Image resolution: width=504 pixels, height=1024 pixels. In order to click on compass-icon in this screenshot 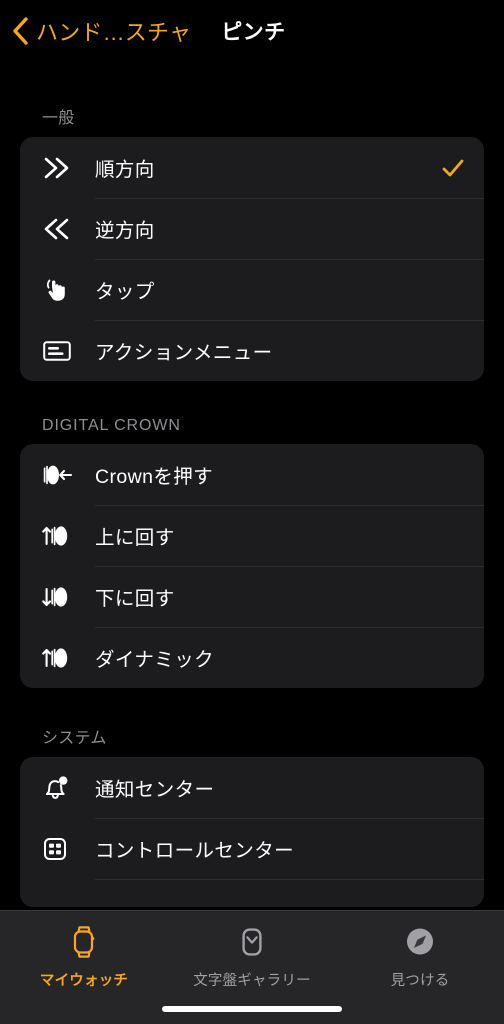, I will do `click(420, 942)`.